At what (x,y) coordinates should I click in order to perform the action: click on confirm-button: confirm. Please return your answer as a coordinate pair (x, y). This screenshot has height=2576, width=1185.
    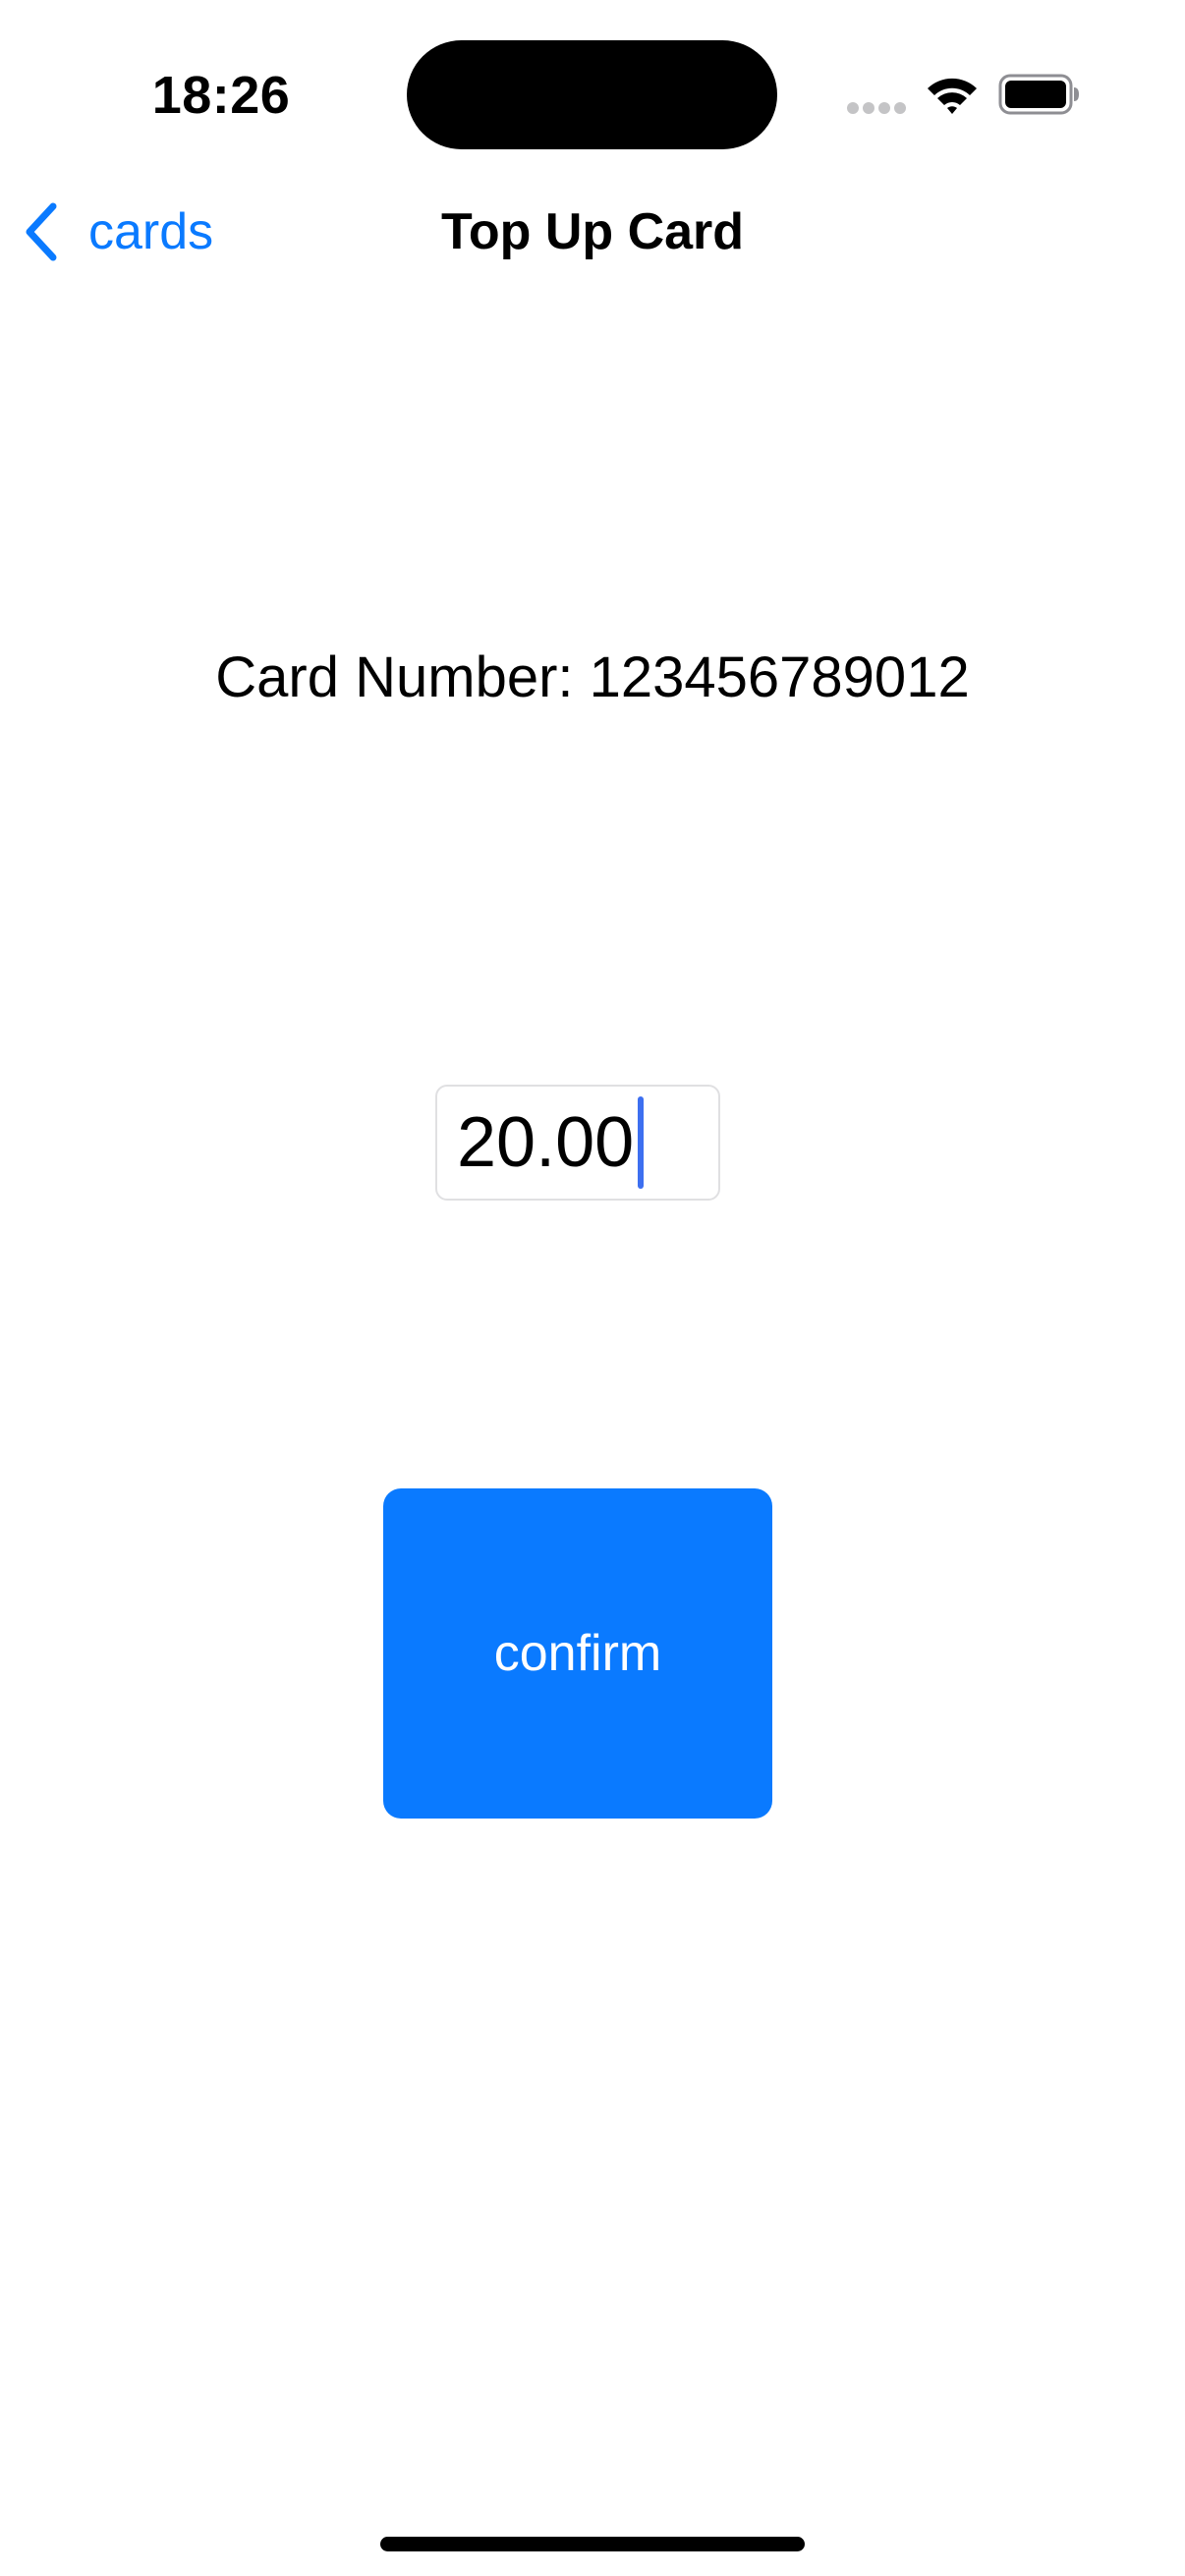
    Looking at the image, I should click on (577, 1653).